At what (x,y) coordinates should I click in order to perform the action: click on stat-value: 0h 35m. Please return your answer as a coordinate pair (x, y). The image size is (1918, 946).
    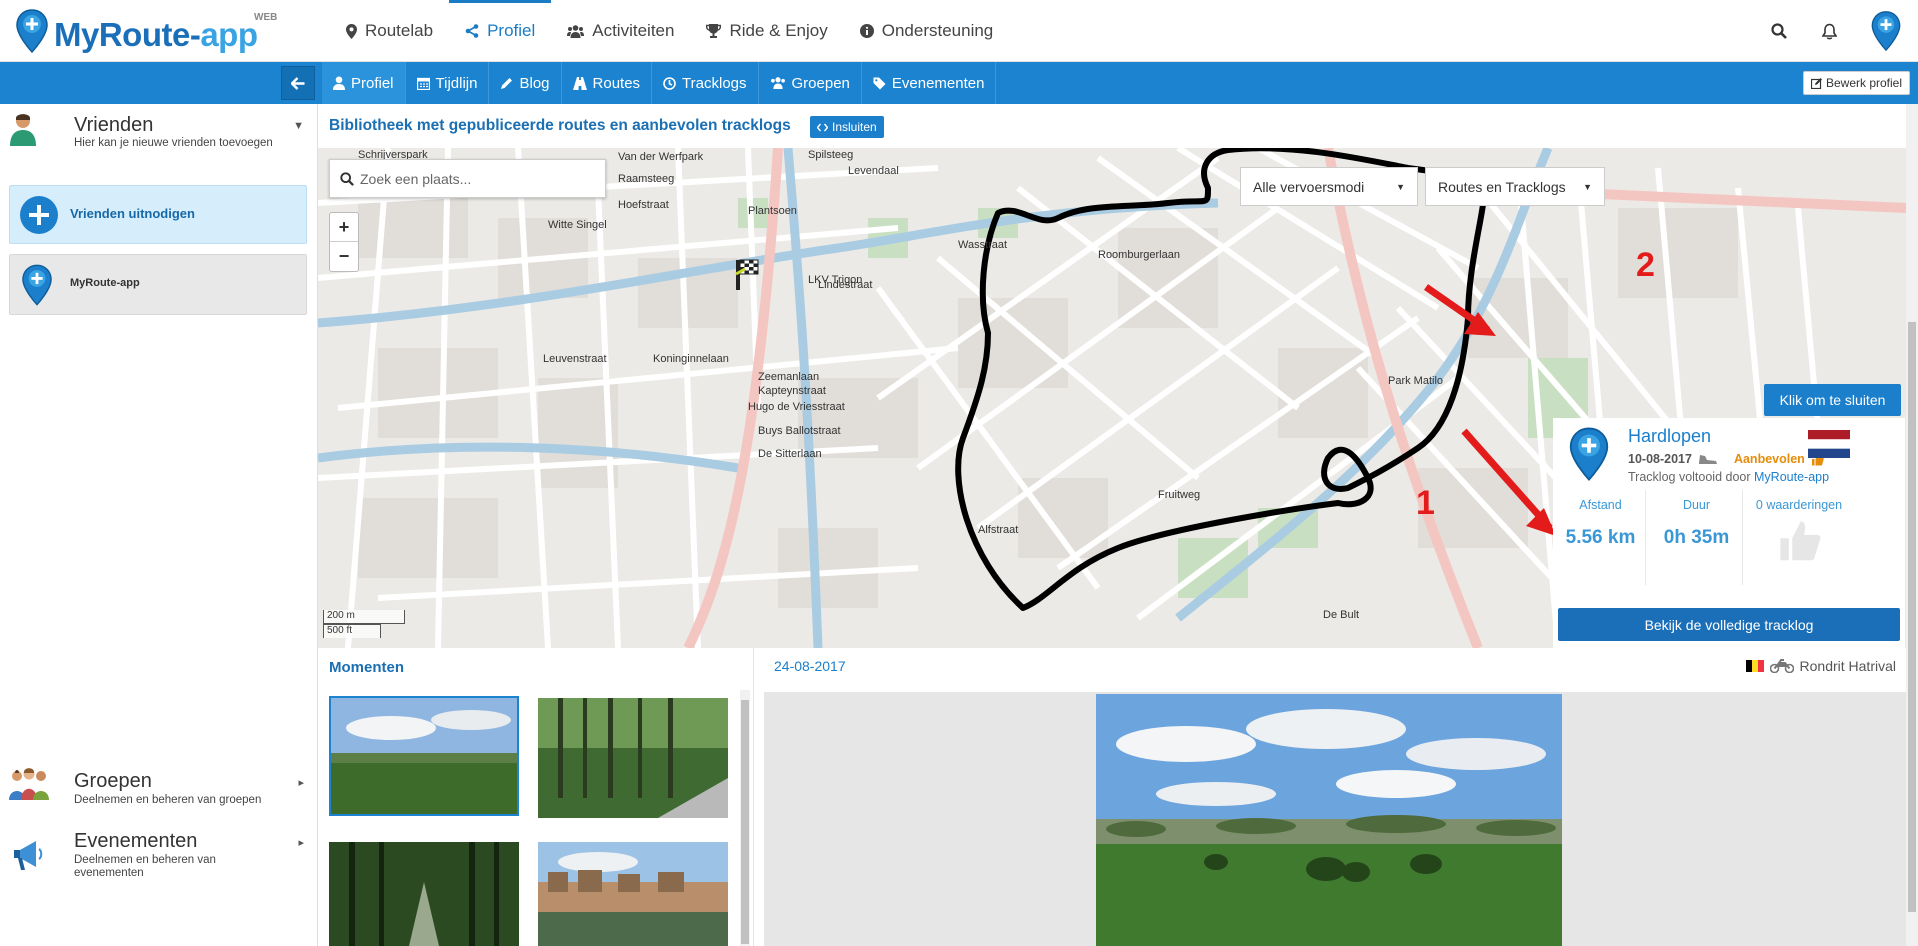
    Looking at the image, I should click on (1696, 537).